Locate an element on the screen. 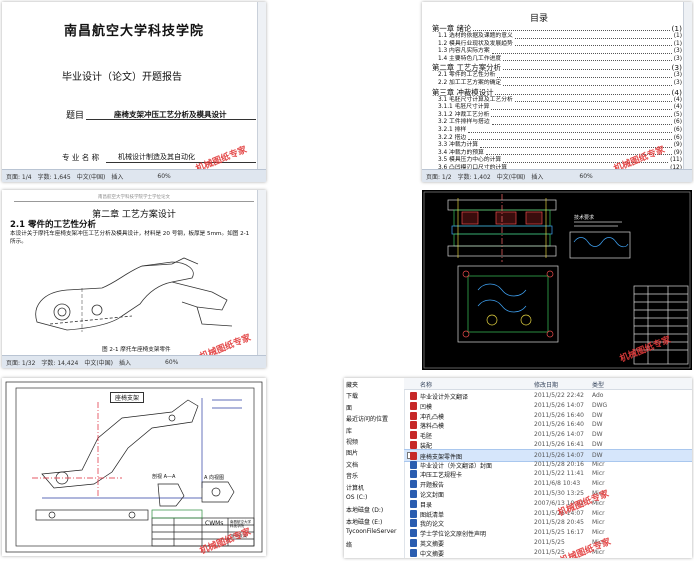 The image size is (694, 561). major-value: 机械设计制造及其自动化 is located at coordinates (156, 157).